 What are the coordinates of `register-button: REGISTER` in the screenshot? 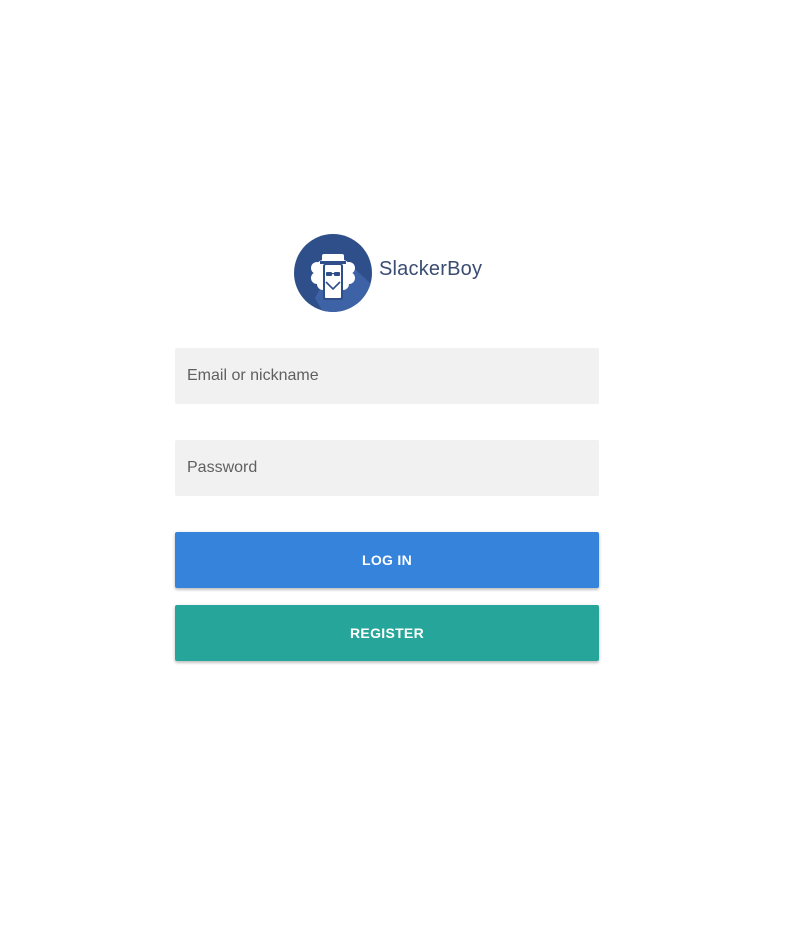 It's located at (387, 633).